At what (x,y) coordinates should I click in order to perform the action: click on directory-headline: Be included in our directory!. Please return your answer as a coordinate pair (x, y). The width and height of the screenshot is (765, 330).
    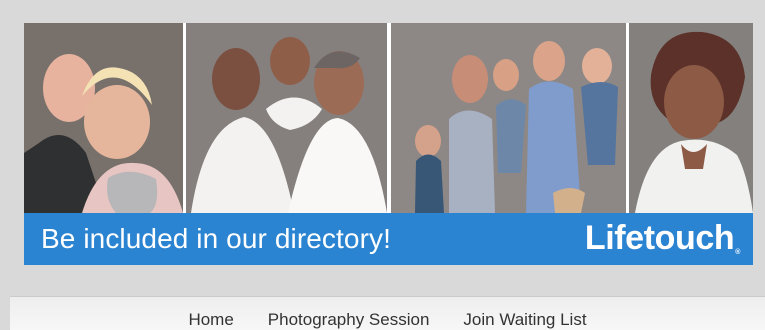
    Looking at the image, I should click on (216, 238).